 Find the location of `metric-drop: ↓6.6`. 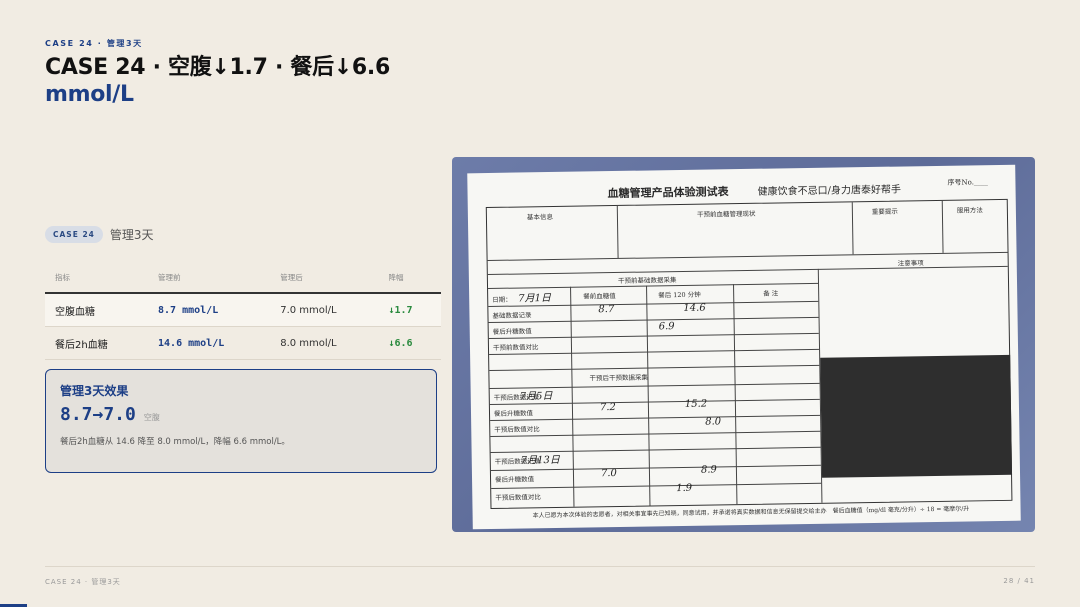

metric-drop: ↓6.6 is located at coordinates (409, 343).